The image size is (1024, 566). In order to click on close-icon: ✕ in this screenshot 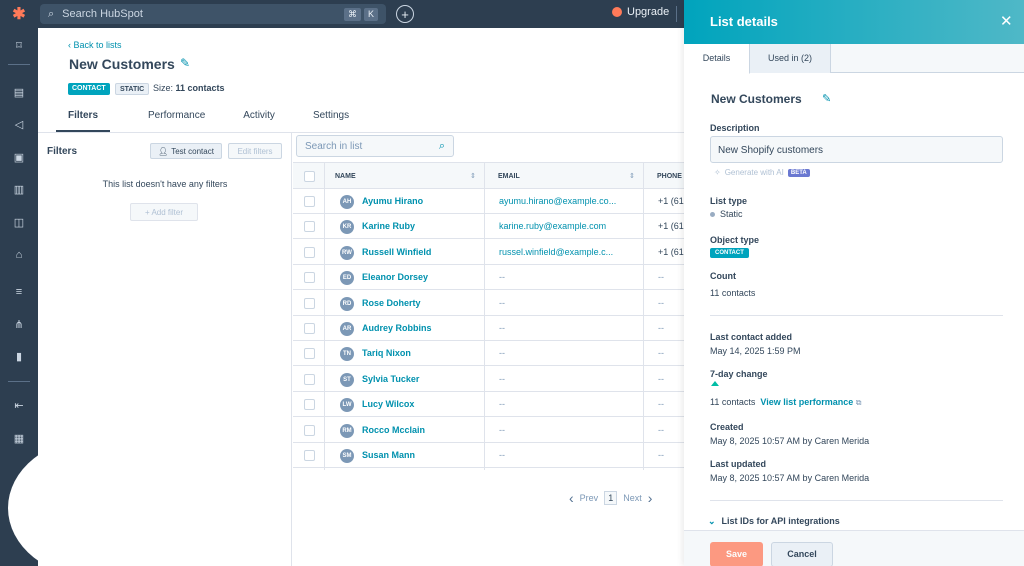, I will do `click(1006, 21)`.